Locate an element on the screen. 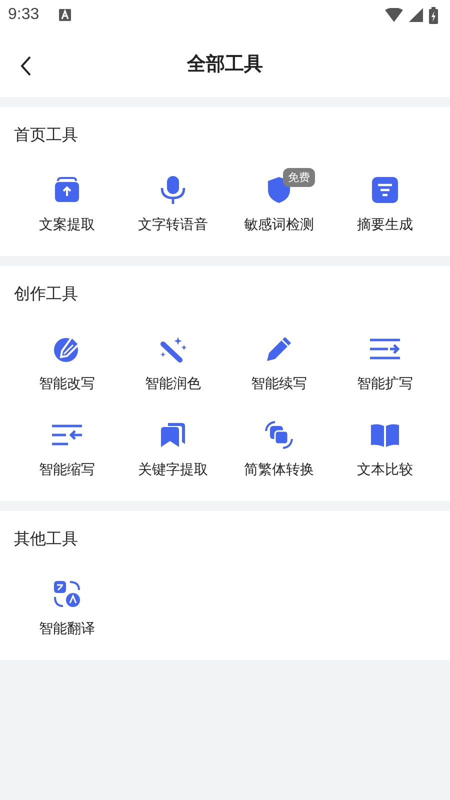  tool-button: 摘要生成 is located at coordinates (385, 200).